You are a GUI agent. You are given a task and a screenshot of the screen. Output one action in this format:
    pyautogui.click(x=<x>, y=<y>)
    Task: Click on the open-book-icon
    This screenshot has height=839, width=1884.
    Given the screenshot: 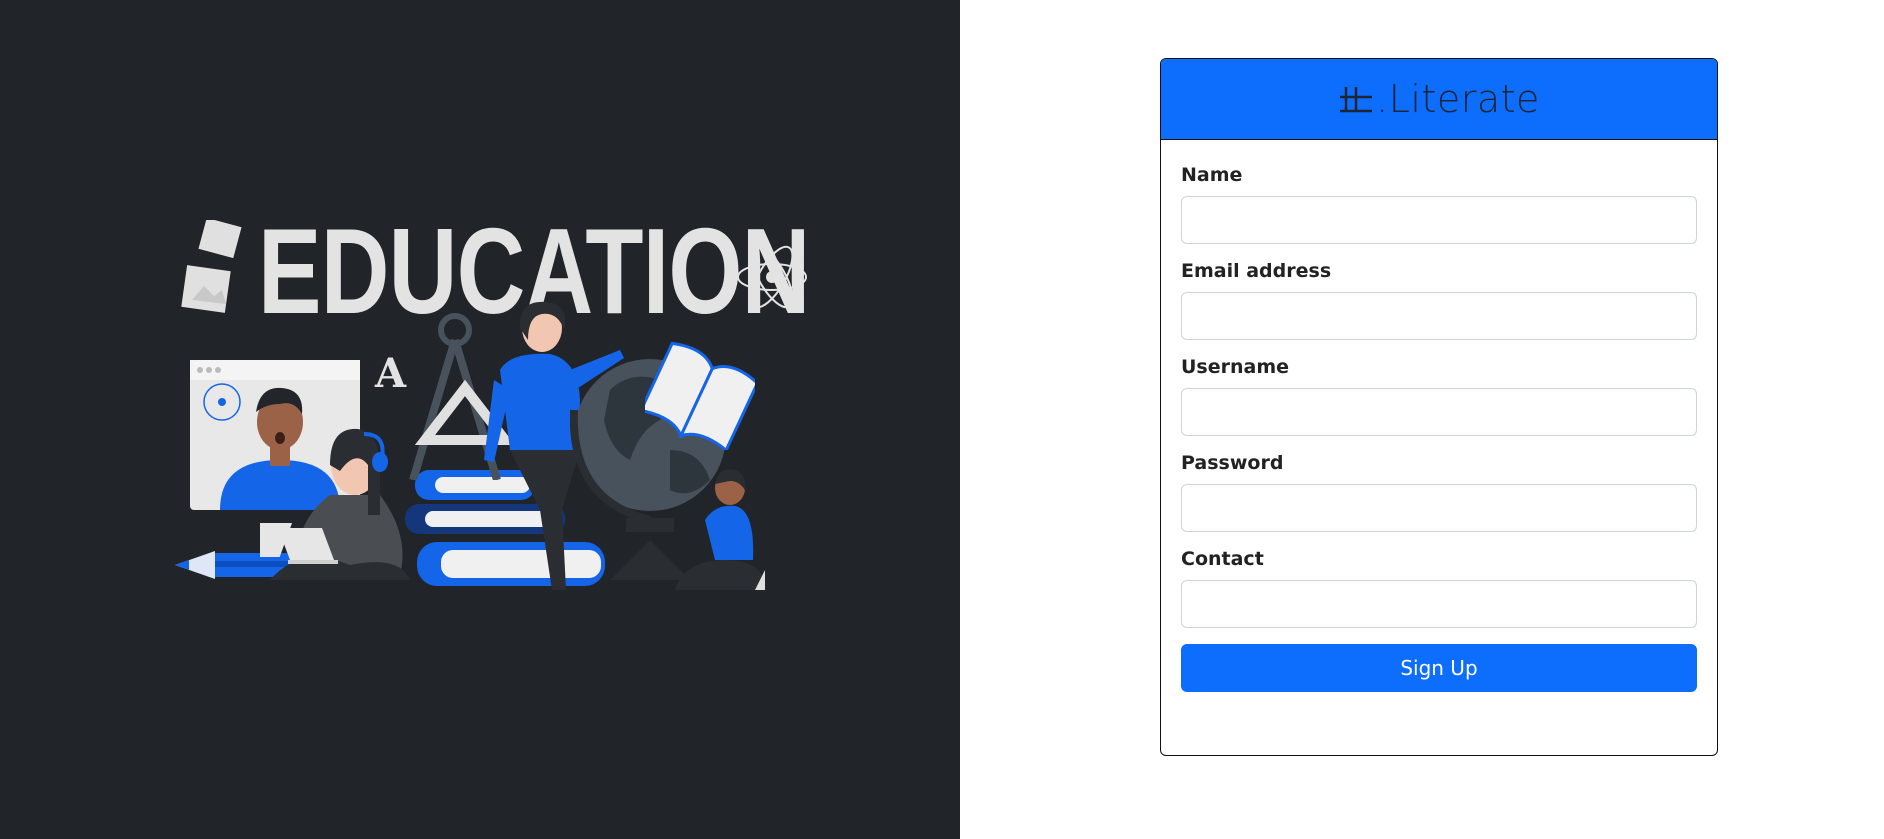 What is the action you would take?
    pyautogui.click(x=700, y=395)
    